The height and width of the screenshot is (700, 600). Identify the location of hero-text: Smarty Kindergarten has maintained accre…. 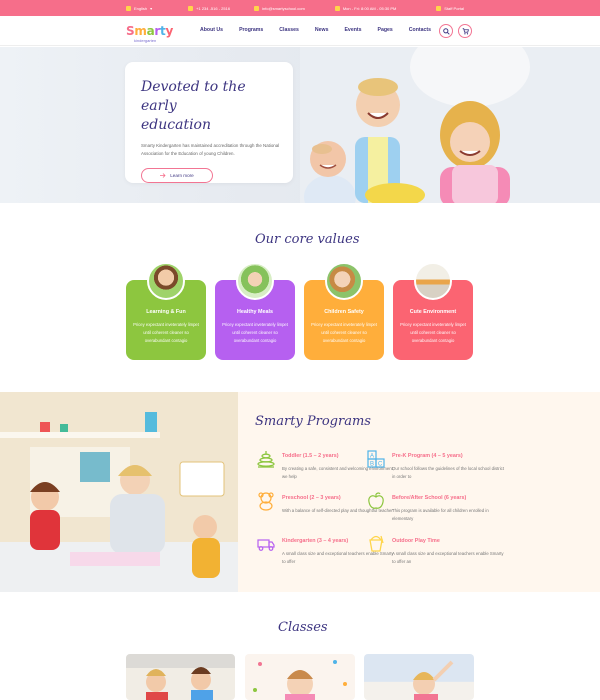
(210, 149).